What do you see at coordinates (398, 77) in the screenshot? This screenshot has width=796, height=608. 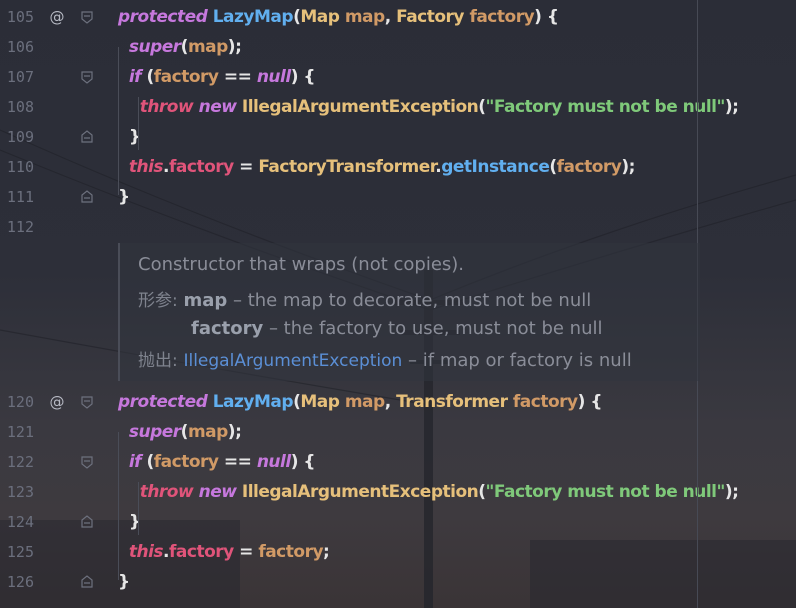 I see `code-line: 107 if (factory == null) {` at bounding box center [398, 77].